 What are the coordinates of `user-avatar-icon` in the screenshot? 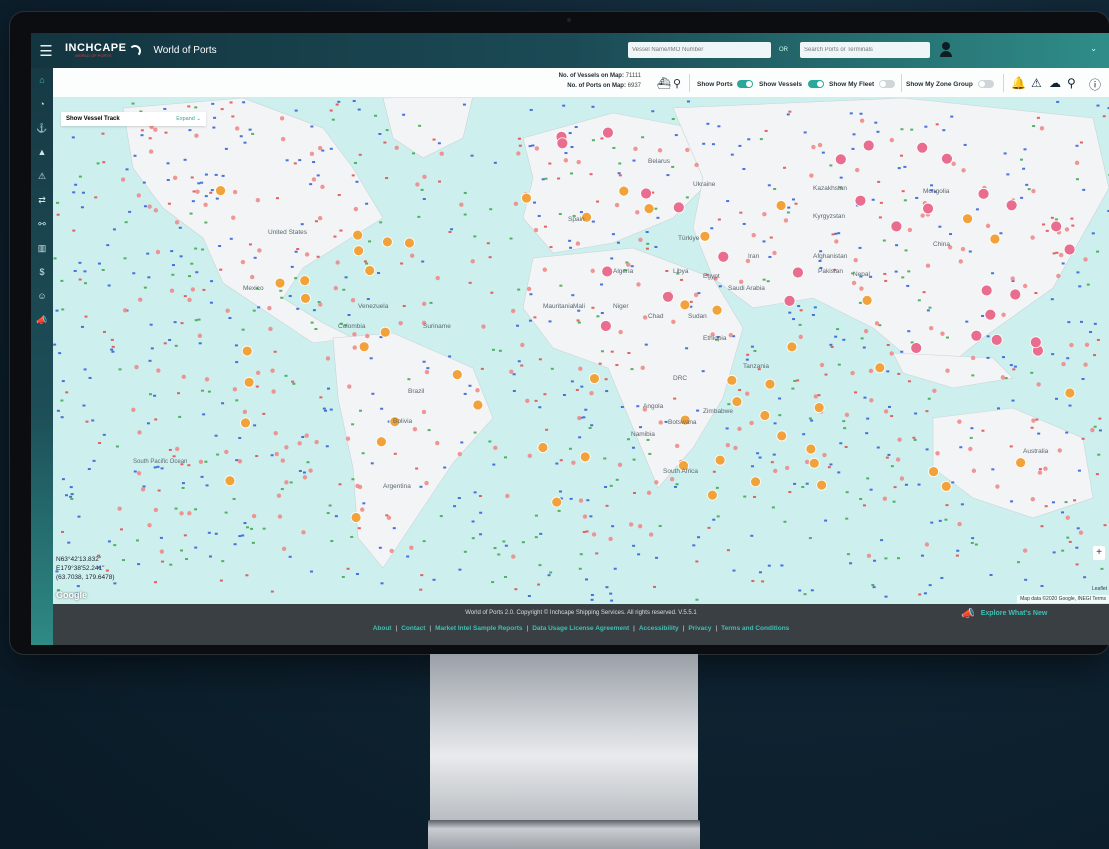 It's located at (946, 50).